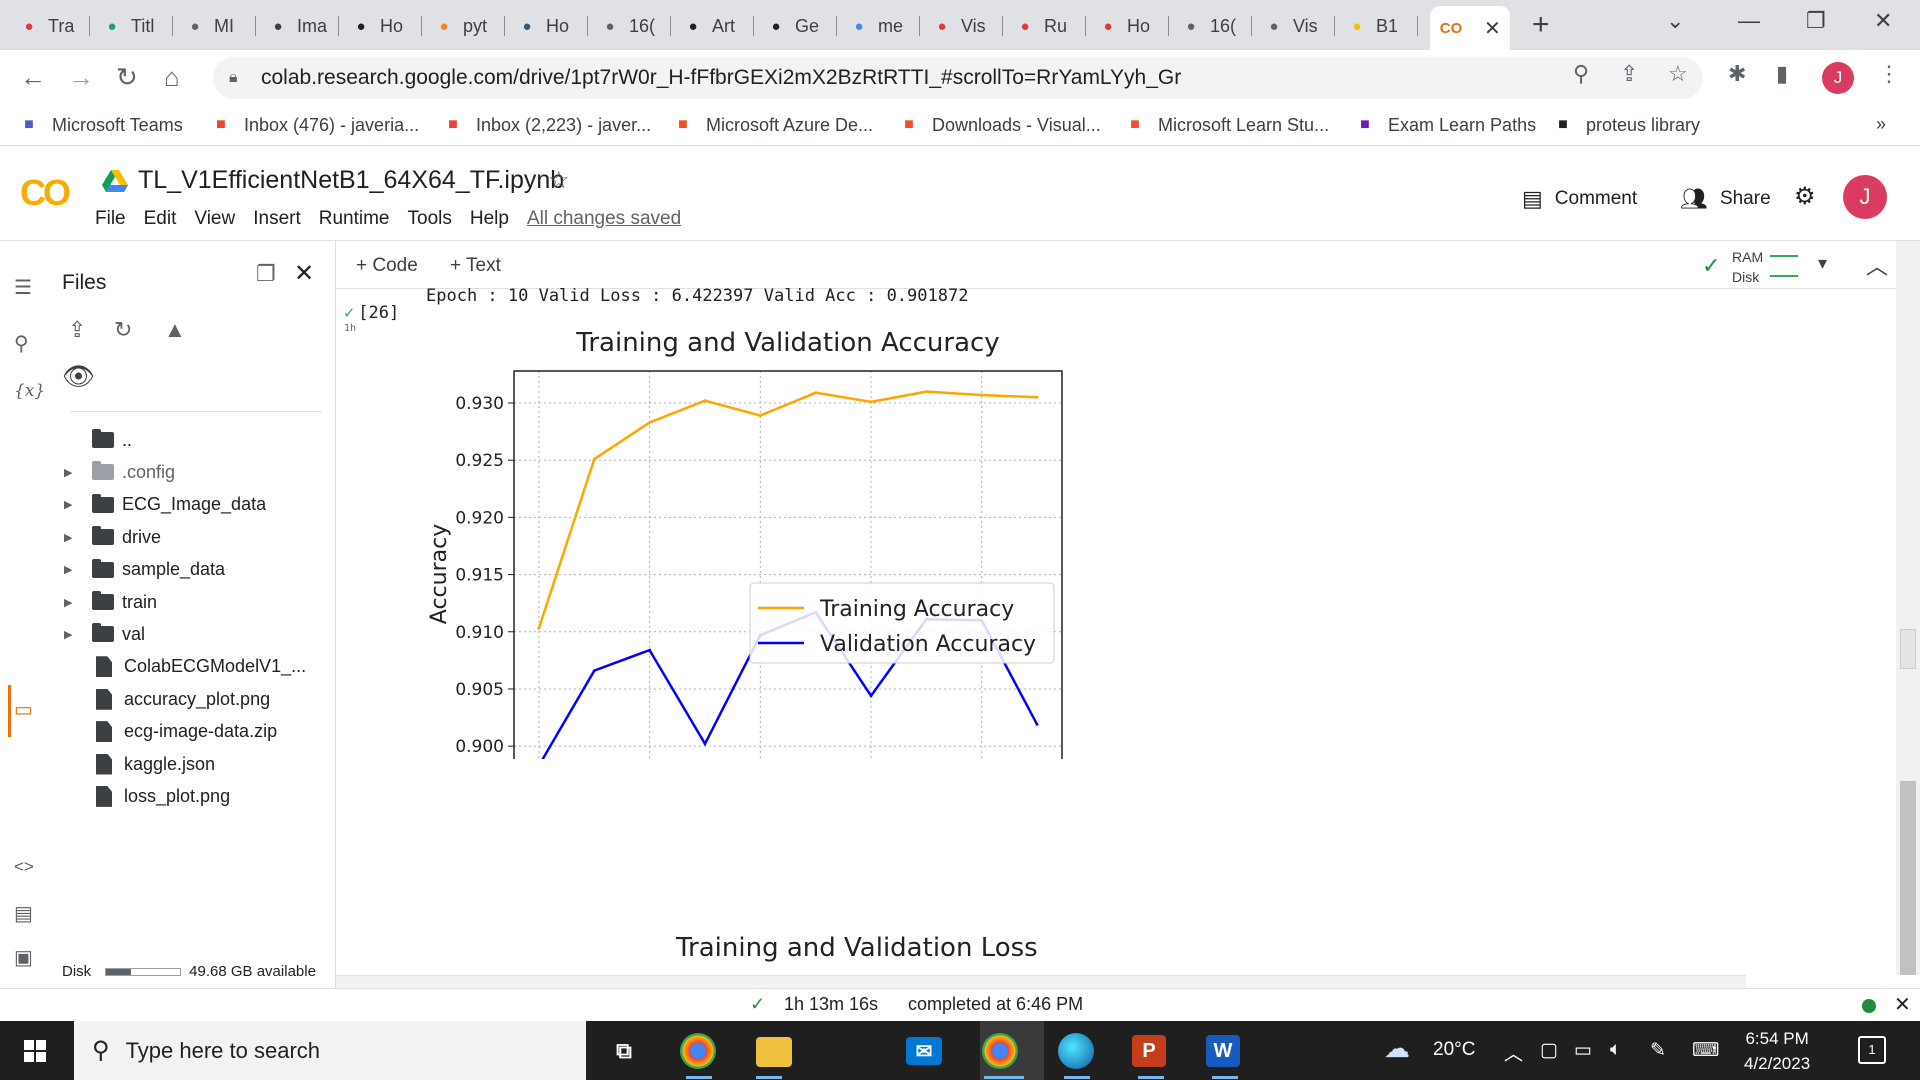  Describe the element at coordinates (1737, 74) in the screenshot. I see `extensions-icon: ✱` at that location.